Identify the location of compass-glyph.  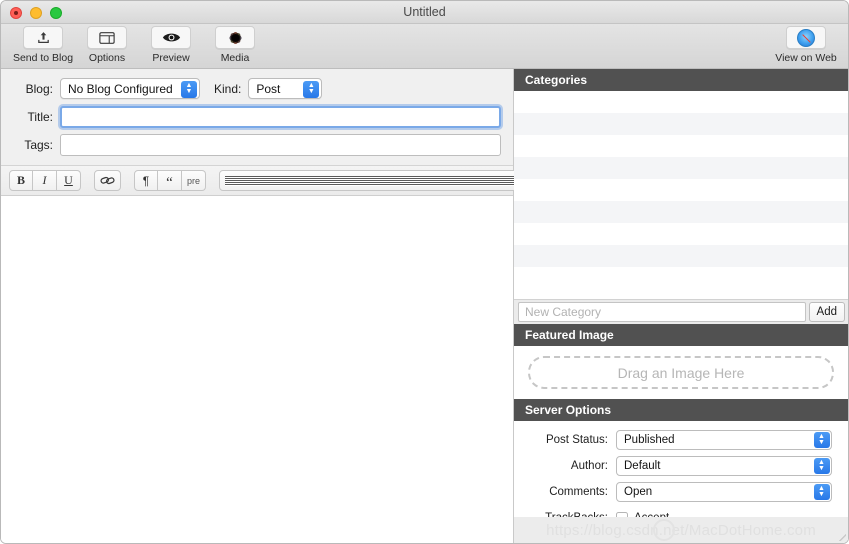
(806, 37).